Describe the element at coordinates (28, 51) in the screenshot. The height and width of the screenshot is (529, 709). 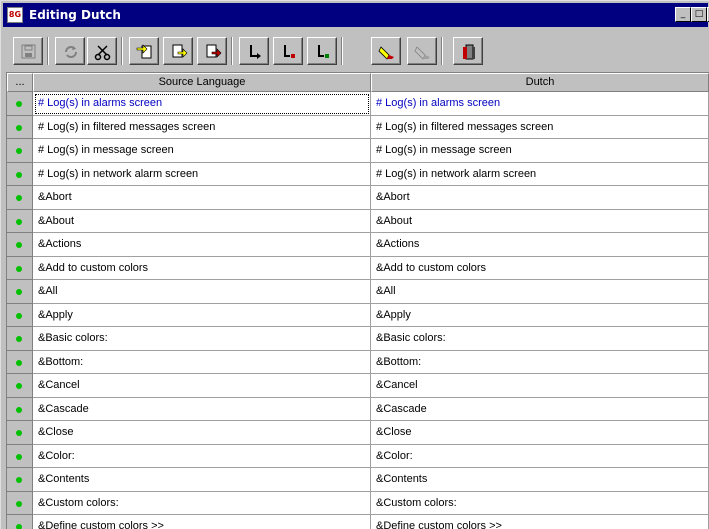
I see `save-button` at that location.